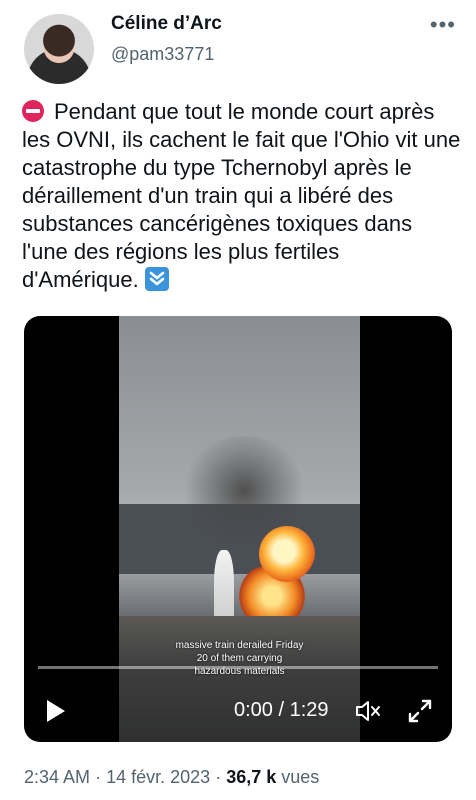 This screenshot has width=476, height=800. What do you see at coordinates (287, 554) in the screenshot?
I see `fireball` at bounding box center [287, 554].